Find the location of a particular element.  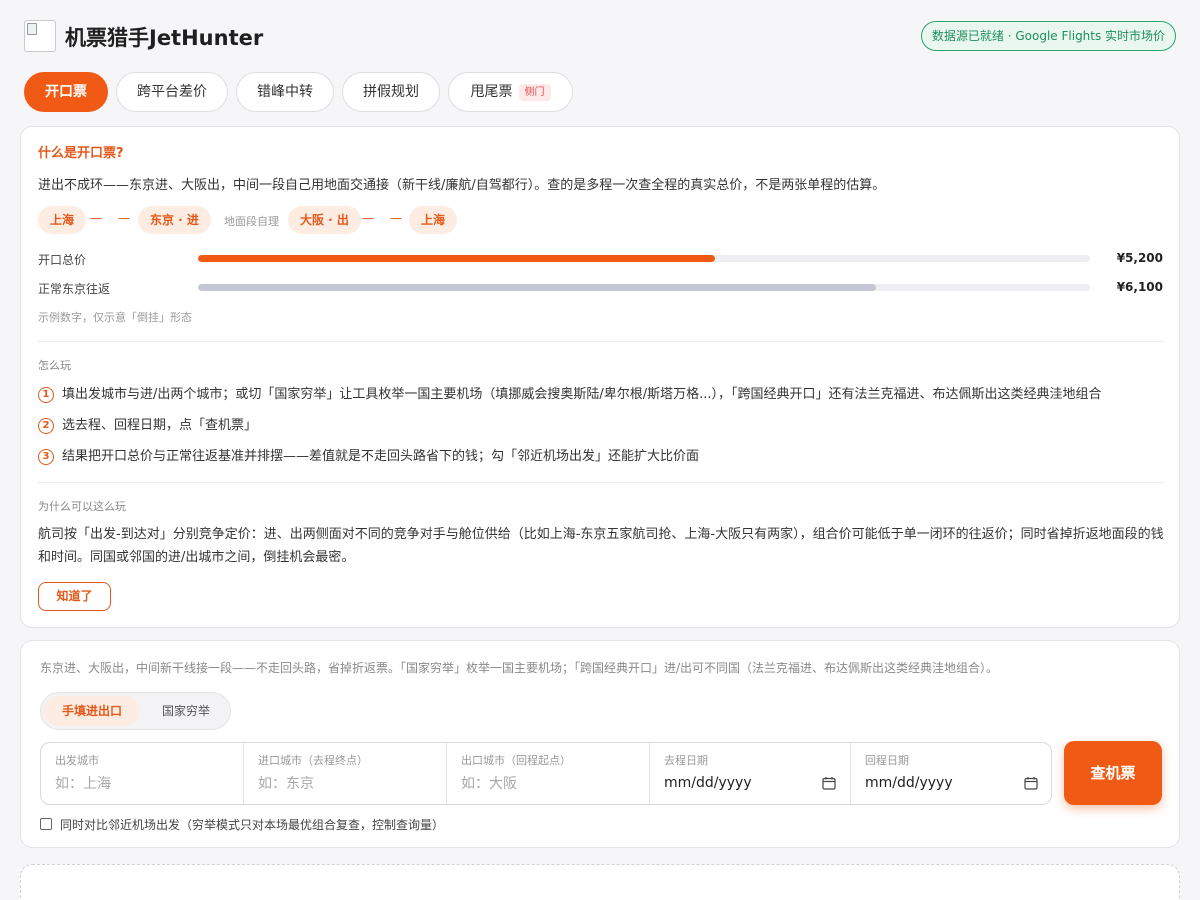

bar-value-roundtrip: ¥6,100 is located at coordinates (1139, 287).